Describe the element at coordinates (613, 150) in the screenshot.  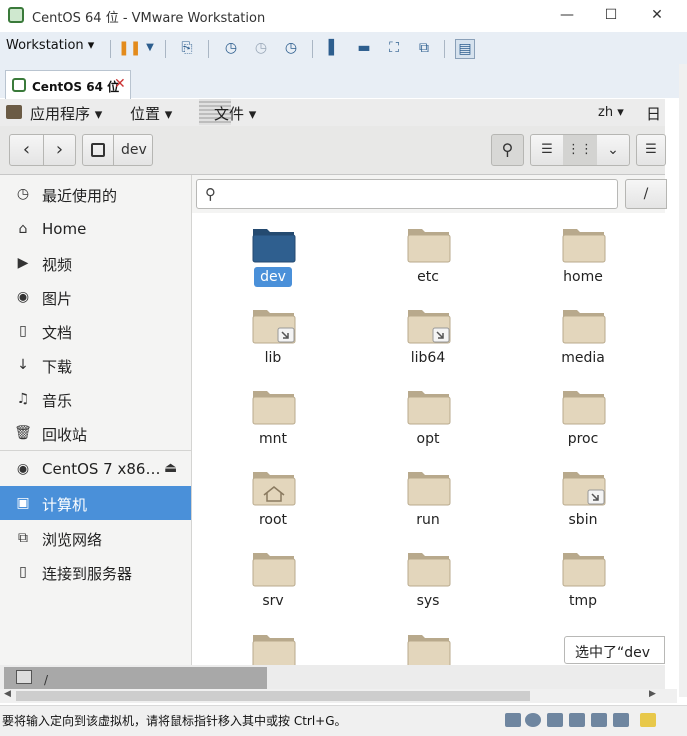
I see `view-options-chevron-icon: ⌄` at that location.